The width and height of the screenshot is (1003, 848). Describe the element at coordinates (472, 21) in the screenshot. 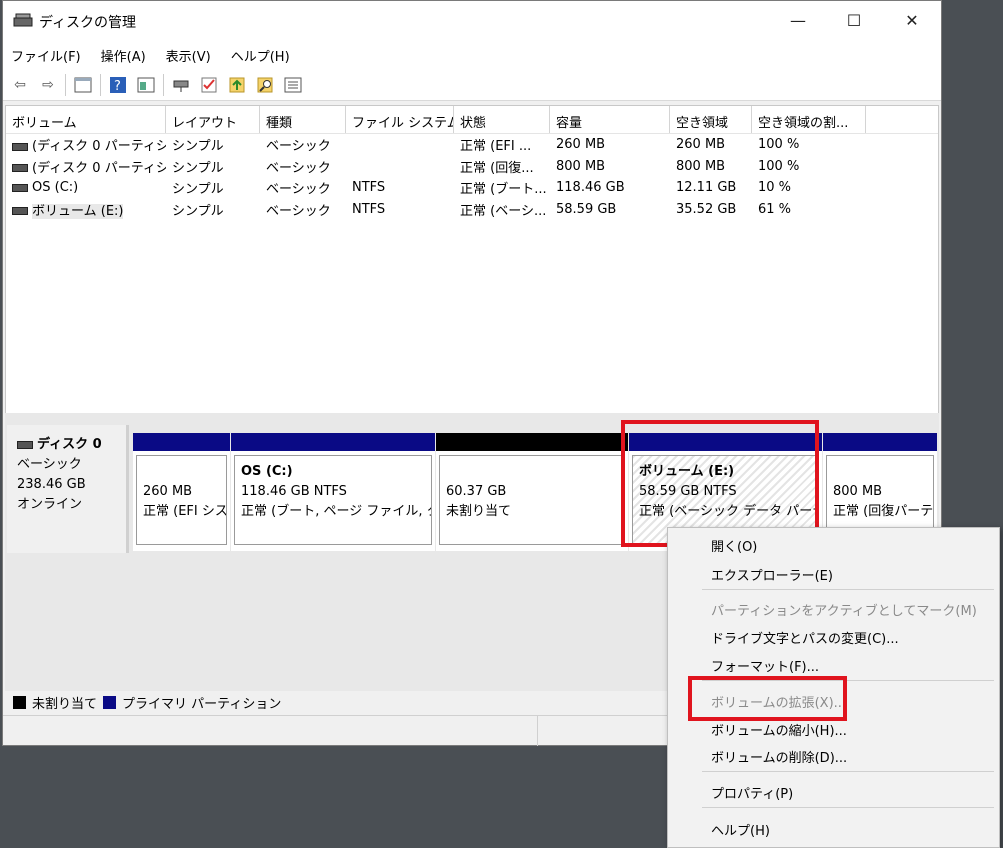

I see `title-bar: ディスクの管理 — ☐ ✕` at that location.